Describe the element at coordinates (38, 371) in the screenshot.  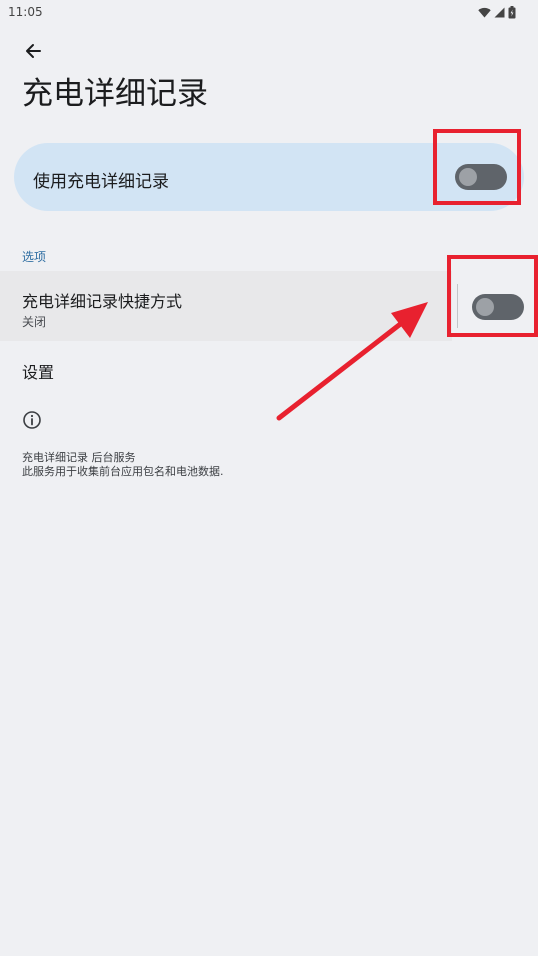
I see `settings-item: 设置` at that location.